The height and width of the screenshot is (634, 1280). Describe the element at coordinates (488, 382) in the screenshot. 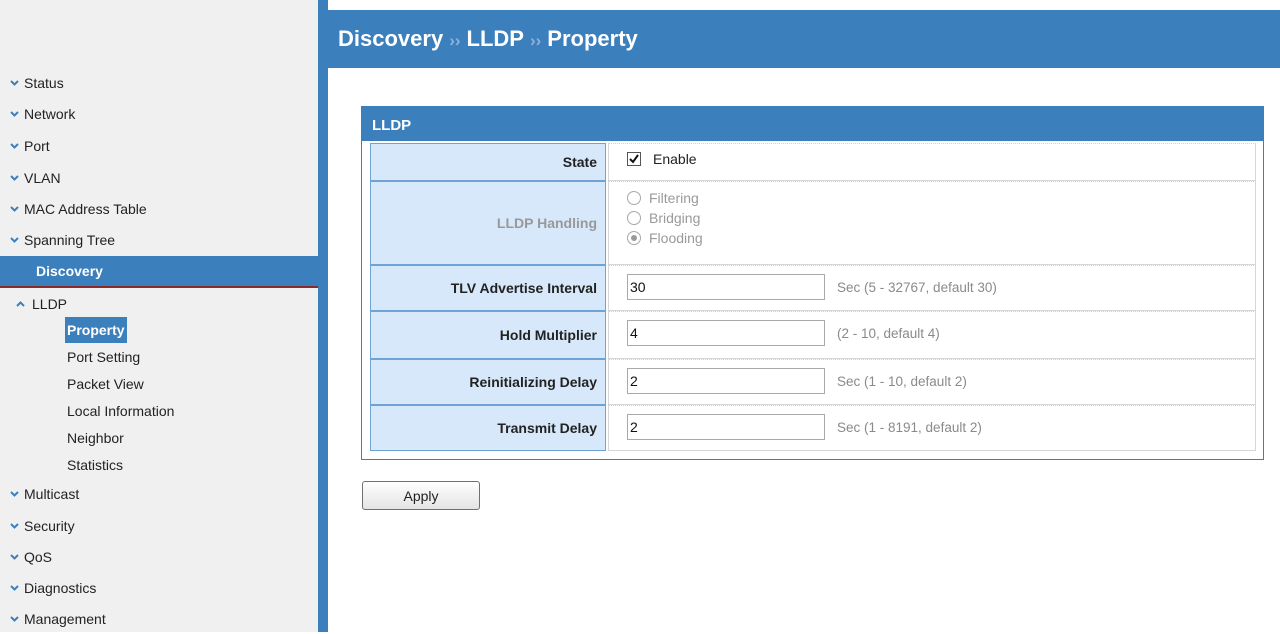

I see `reinit-delay-label: Reinitializing Delay` at that location.